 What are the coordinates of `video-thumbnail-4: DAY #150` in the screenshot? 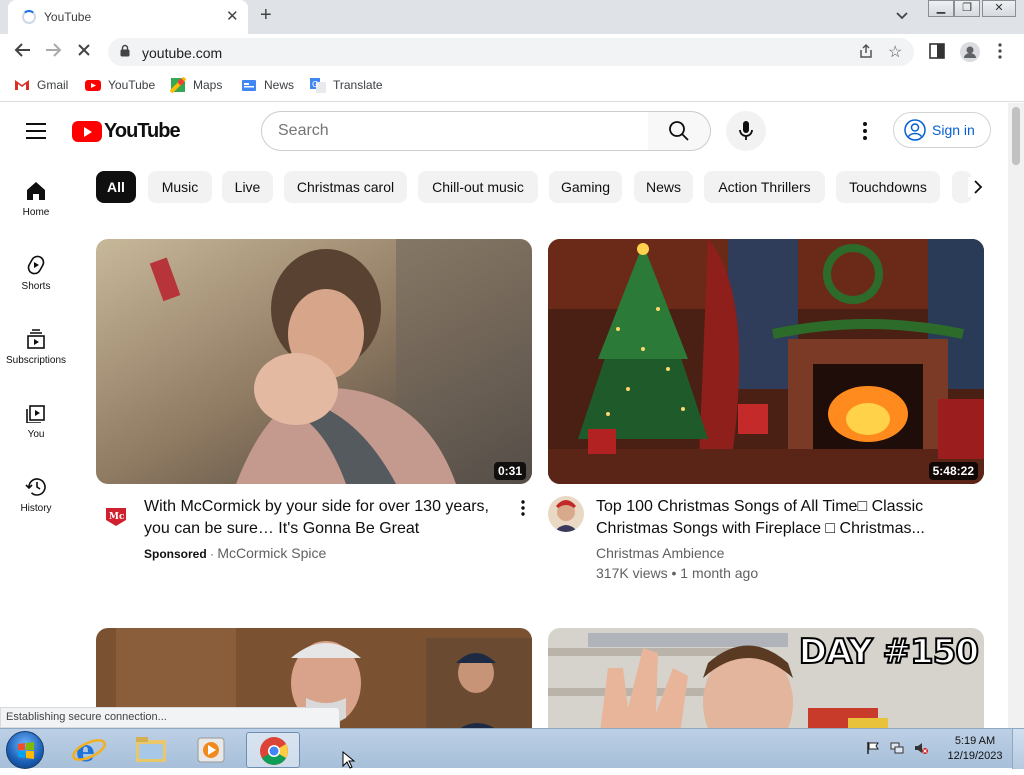 It's located at (766, 678).